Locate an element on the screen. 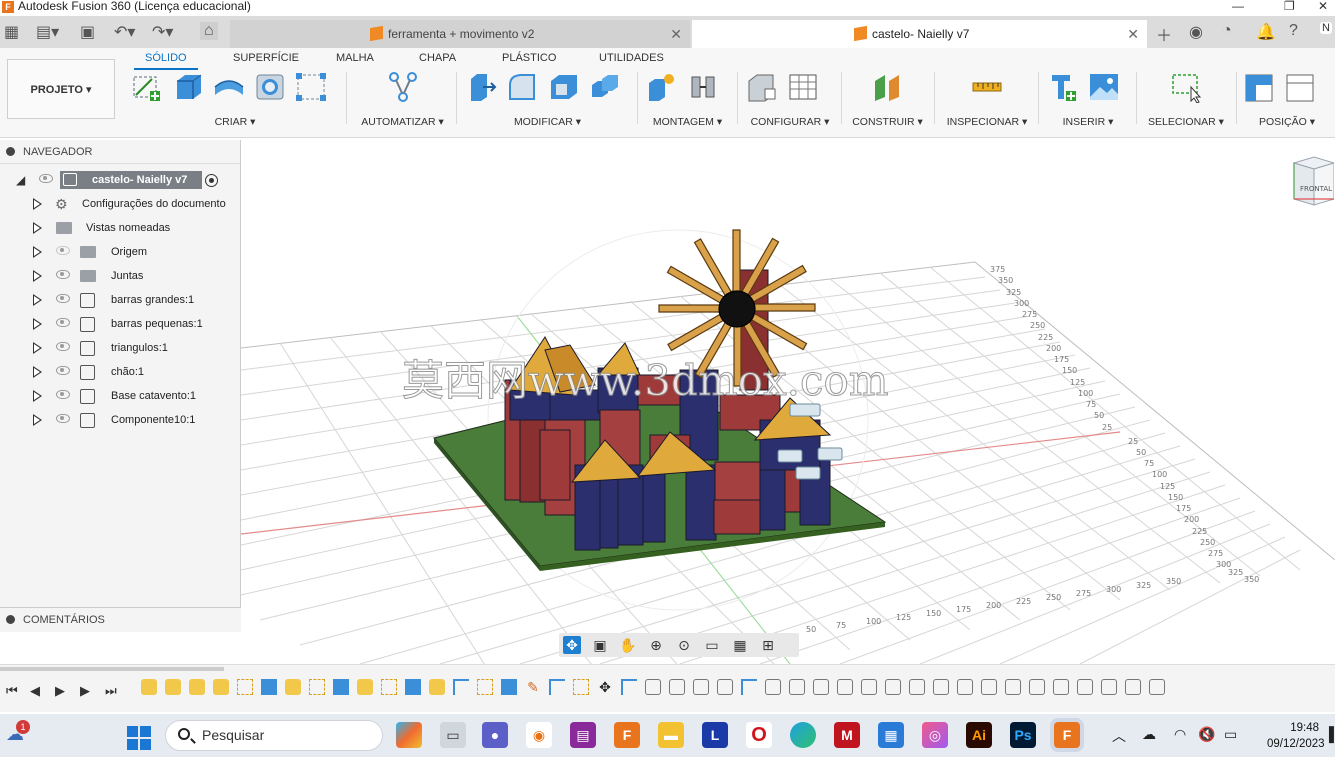  tree-item-triangulos: triangulos:1 is located at coordinates (120, 348).